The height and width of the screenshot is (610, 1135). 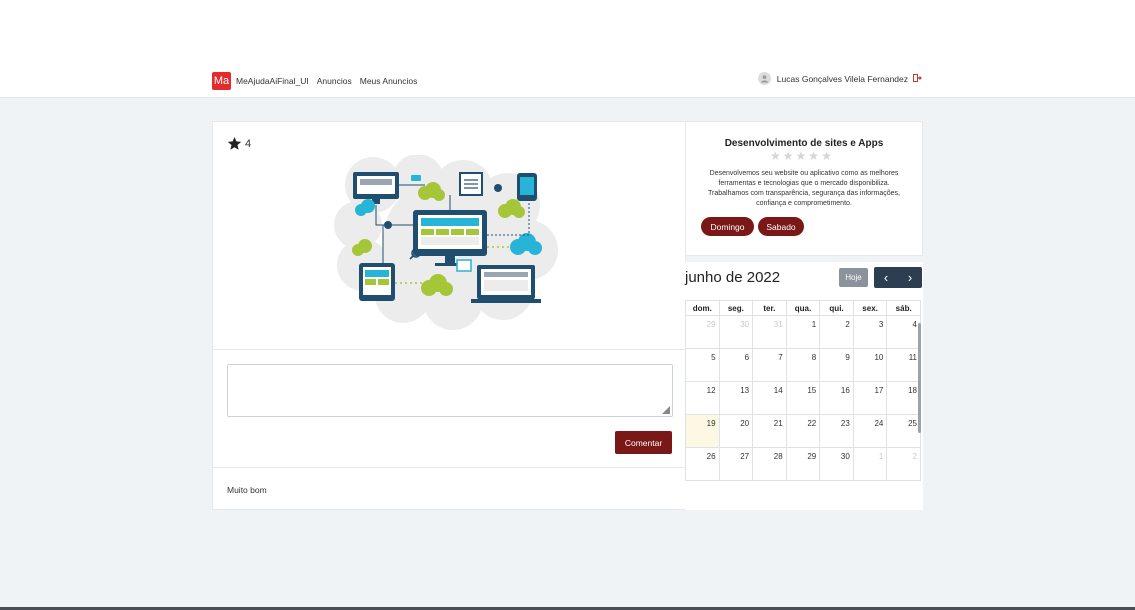 What do you see at coordinates (769, 431) in the screenshot?
I see `calendar-day-cell: 21` at bounding box center [769, 431].